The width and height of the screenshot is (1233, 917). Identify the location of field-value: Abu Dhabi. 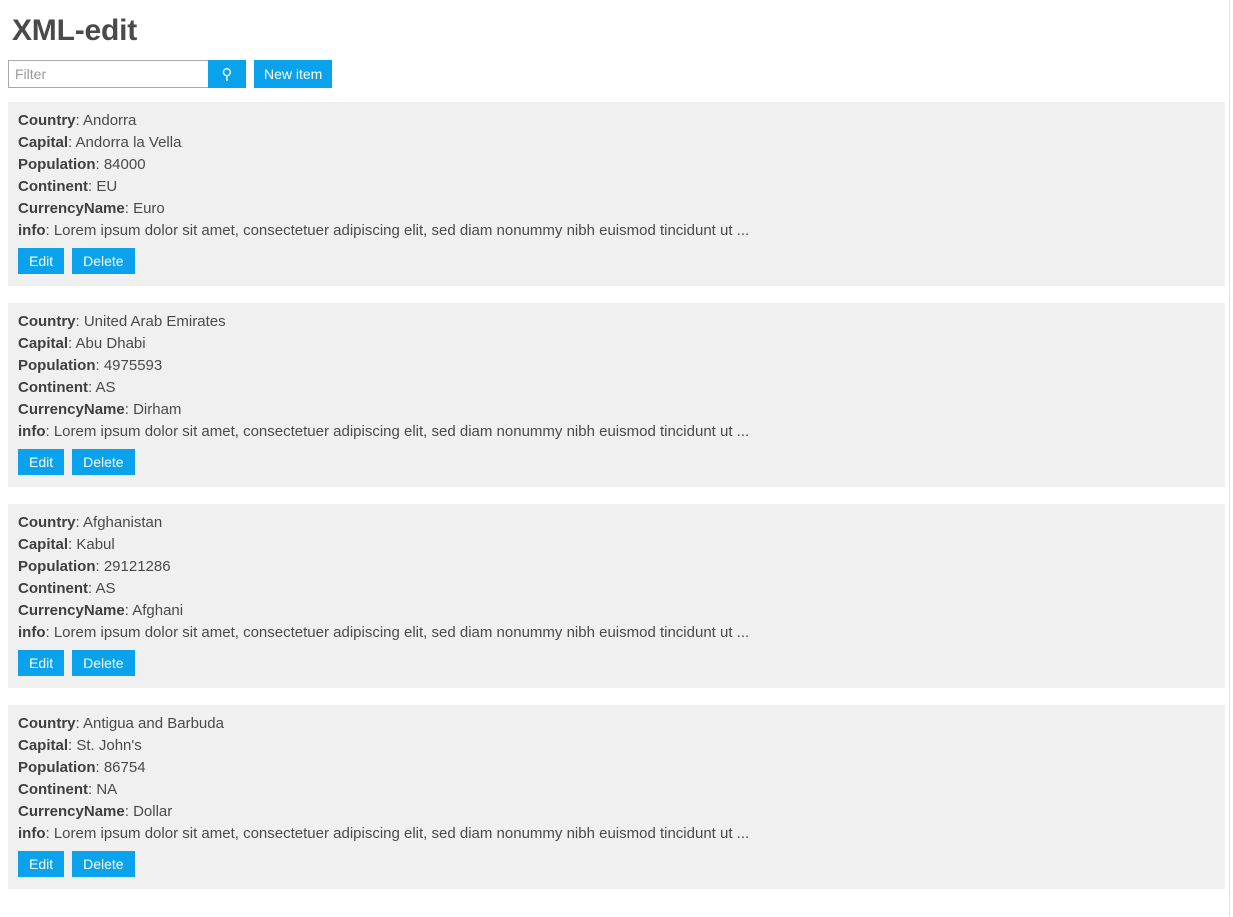
(110, 343).